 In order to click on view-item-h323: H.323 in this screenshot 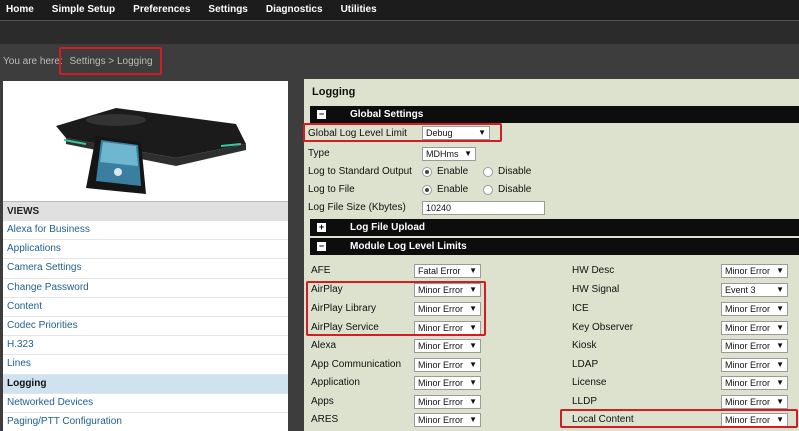, I will do `click(145, 346)`.